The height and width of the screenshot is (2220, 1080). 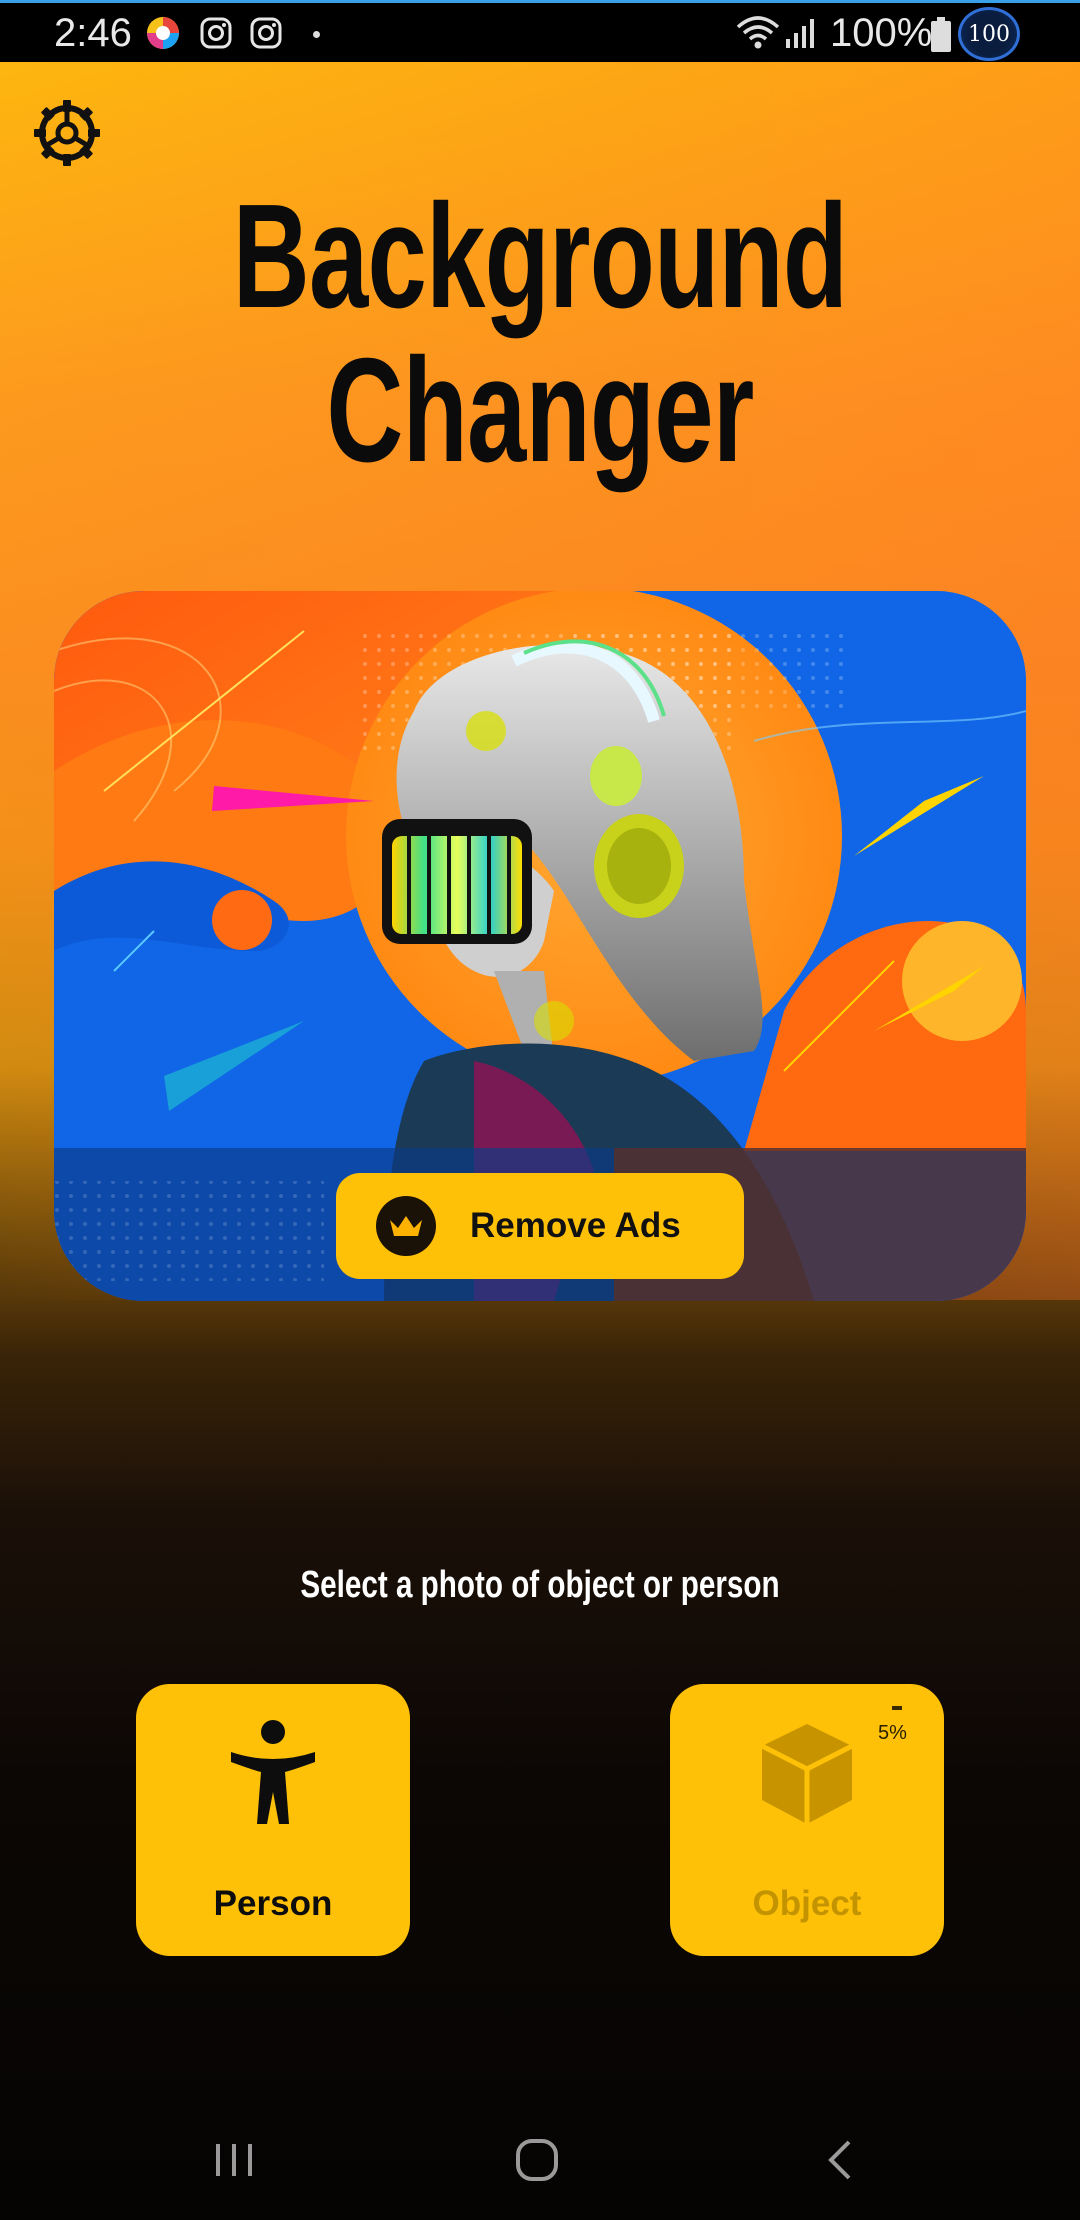 I want to click on remove-ads-label: Remove Ads, so click(x=575, y=1225).